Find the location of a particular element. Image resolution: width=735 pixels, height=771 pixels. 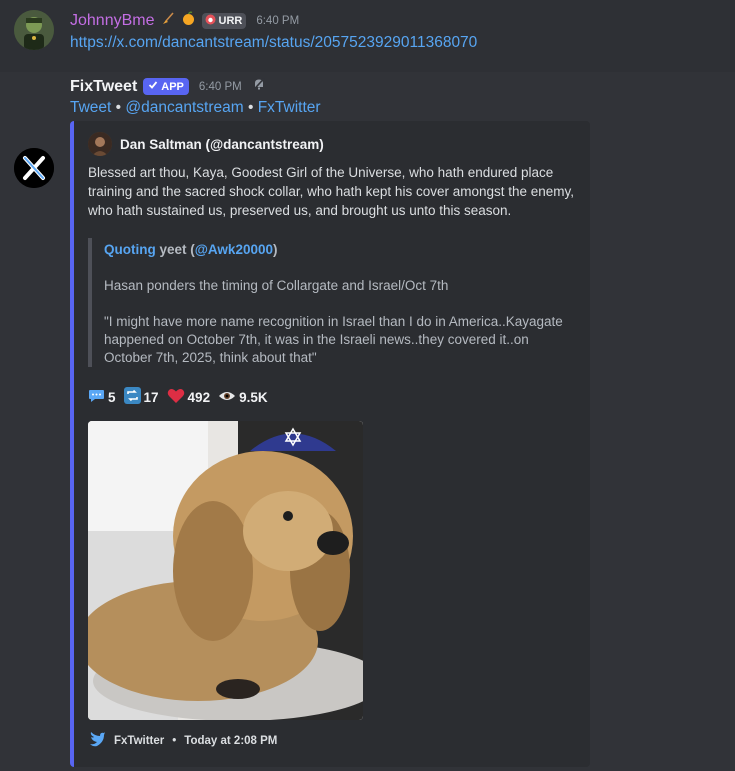

likes-count: 492 is located at coordinates (199, 397).